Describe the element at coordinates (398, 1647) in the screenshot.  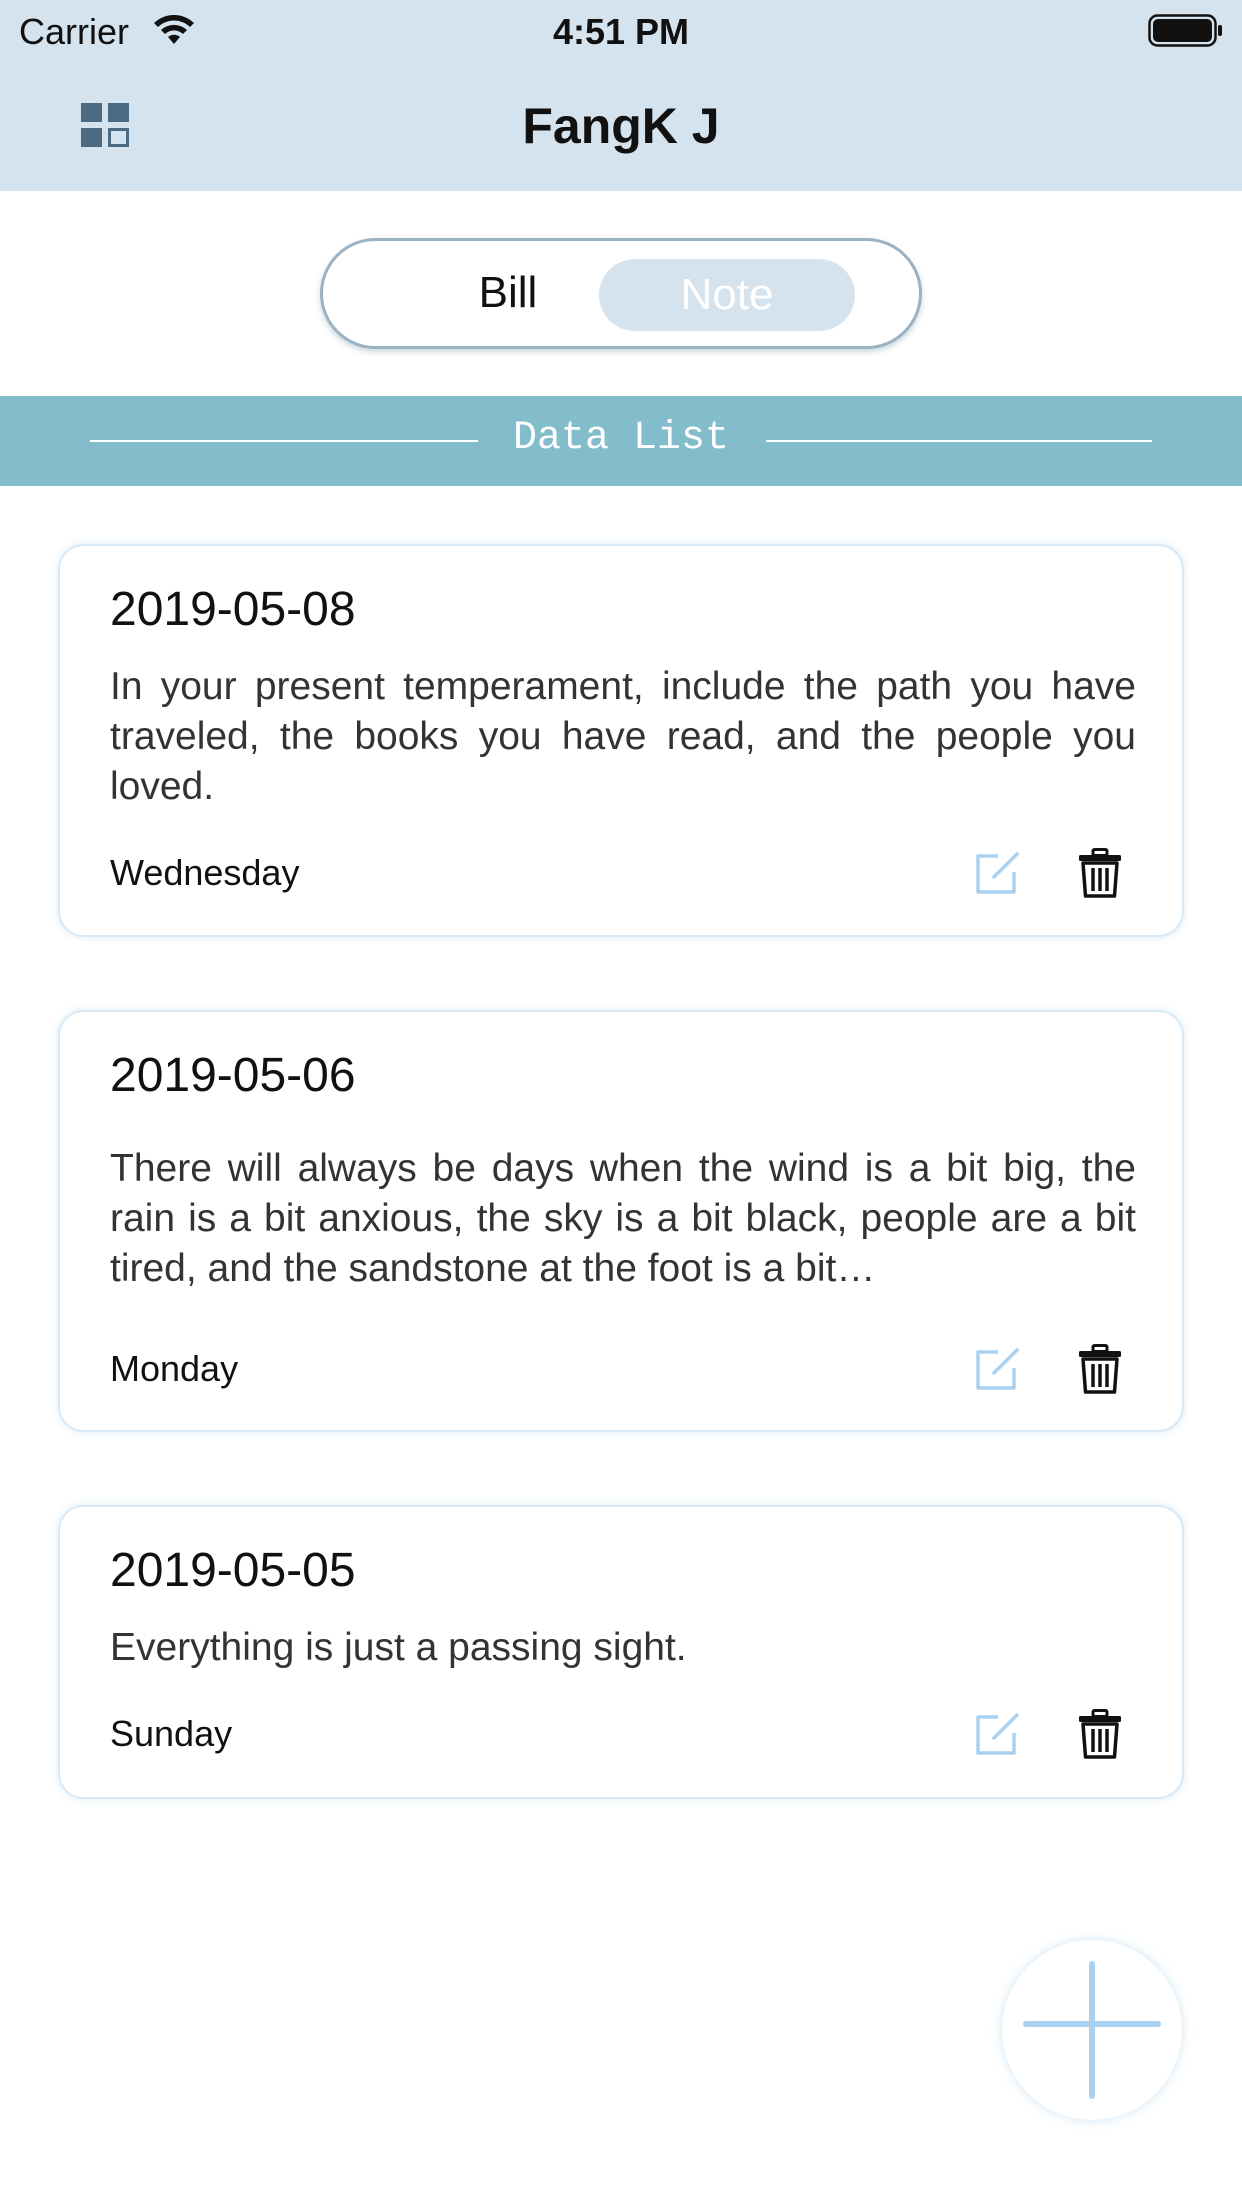
I see `note-text: Everything is just a passing sight.` at that location.